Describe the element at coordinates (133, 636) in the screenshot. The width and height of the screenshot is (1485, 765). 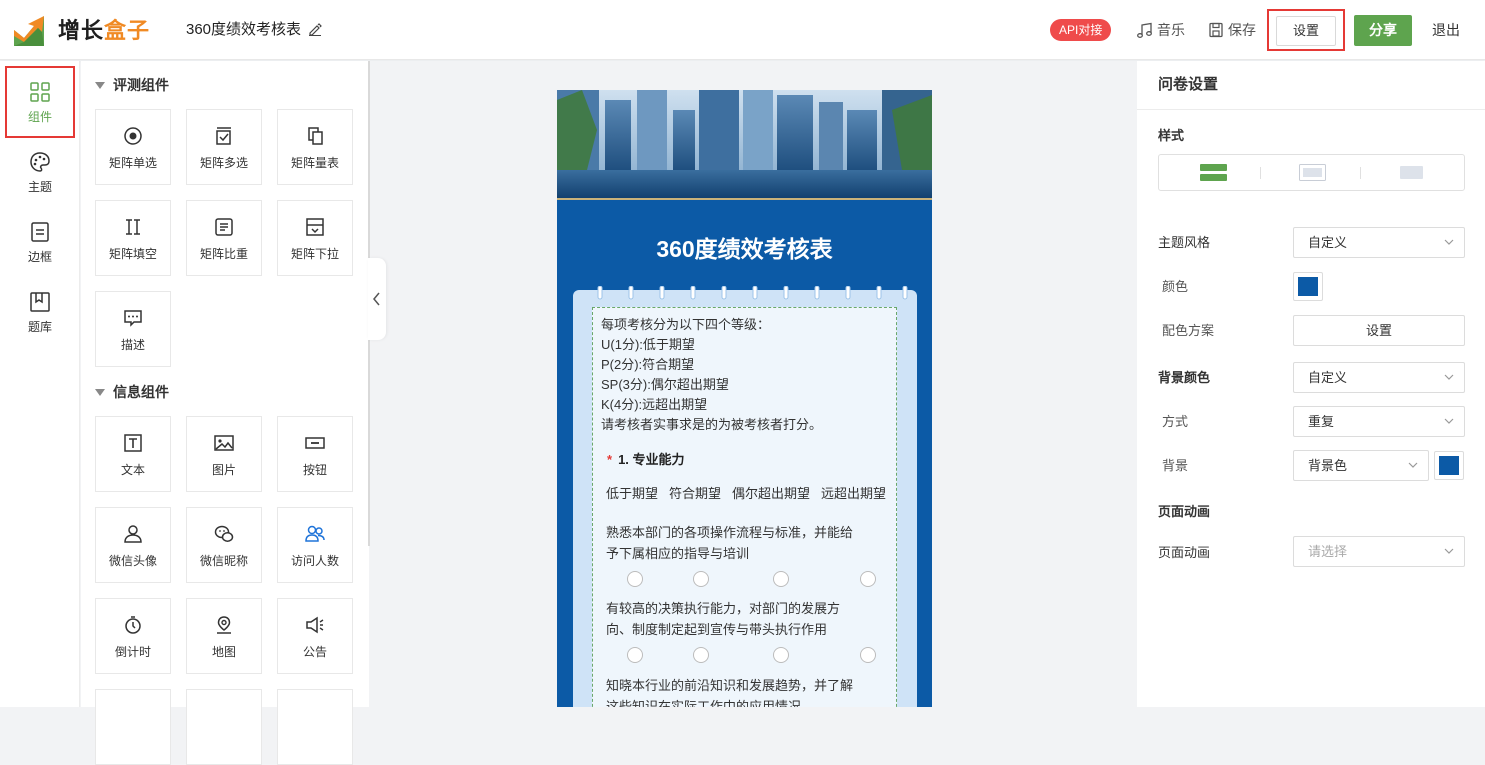
I see `widget-countdown: 倒计时` at that location.